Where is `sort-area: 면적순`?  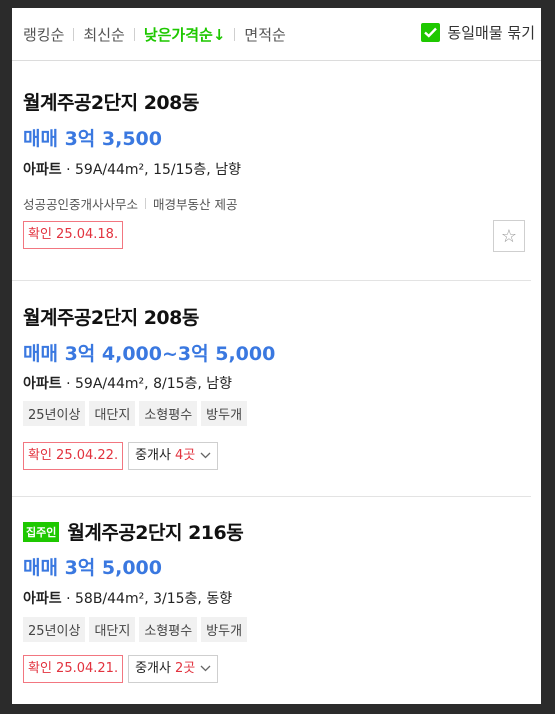 sort-area: 면적순 is located at coordinates (264, 34).